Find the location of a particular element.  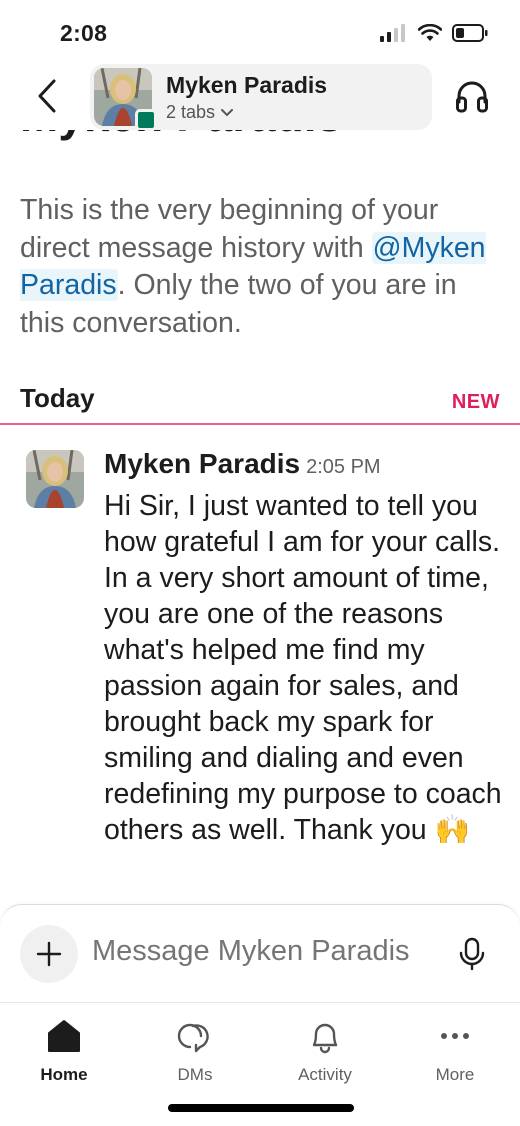

tab-activity: Activity is located at coordinates (325, 1049).